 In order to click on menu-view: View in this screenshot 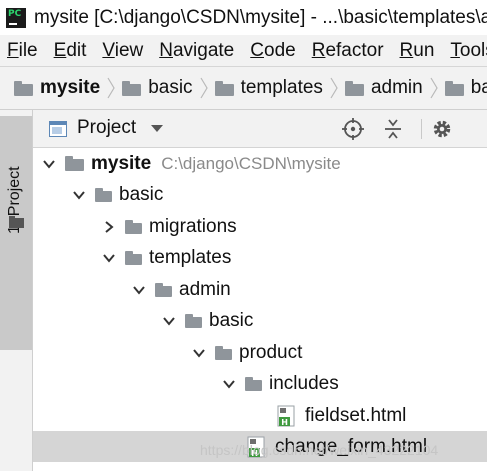, I will do `click(122, 51)`.